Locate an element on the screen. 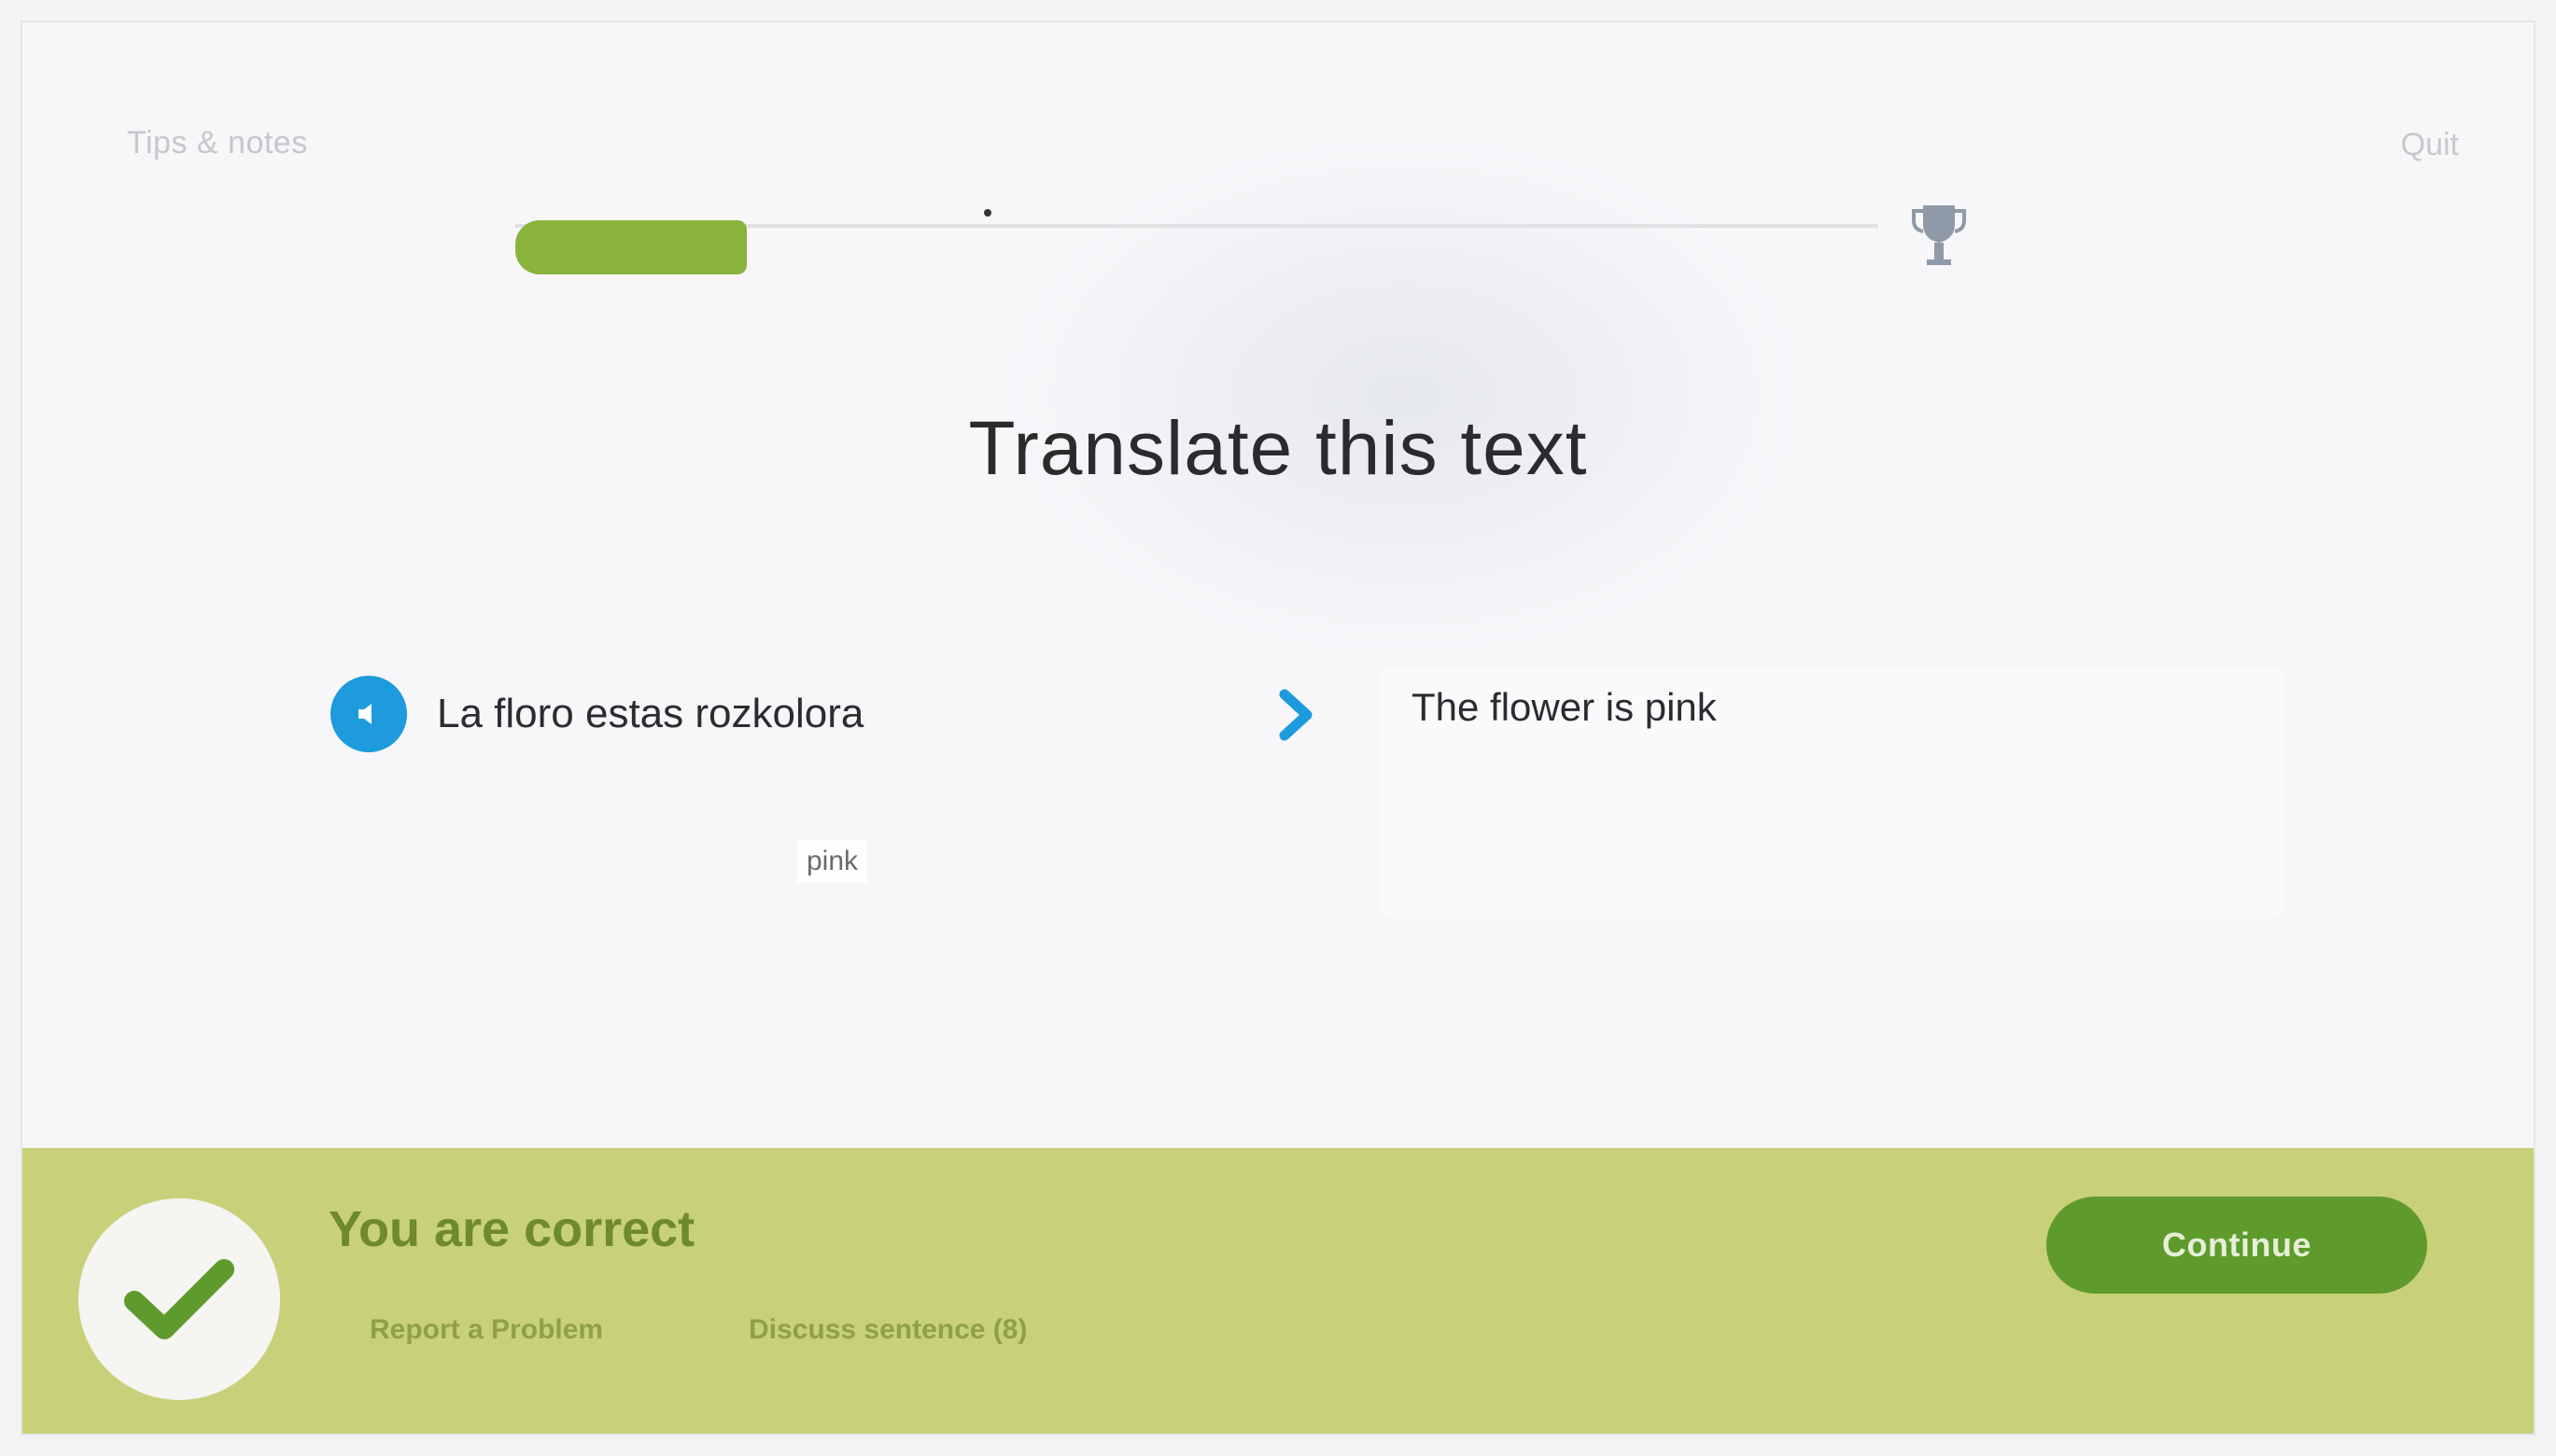 This screenshot has height=1456, width=2556. result-title: You are correct is located at coordinates (512, 1229).